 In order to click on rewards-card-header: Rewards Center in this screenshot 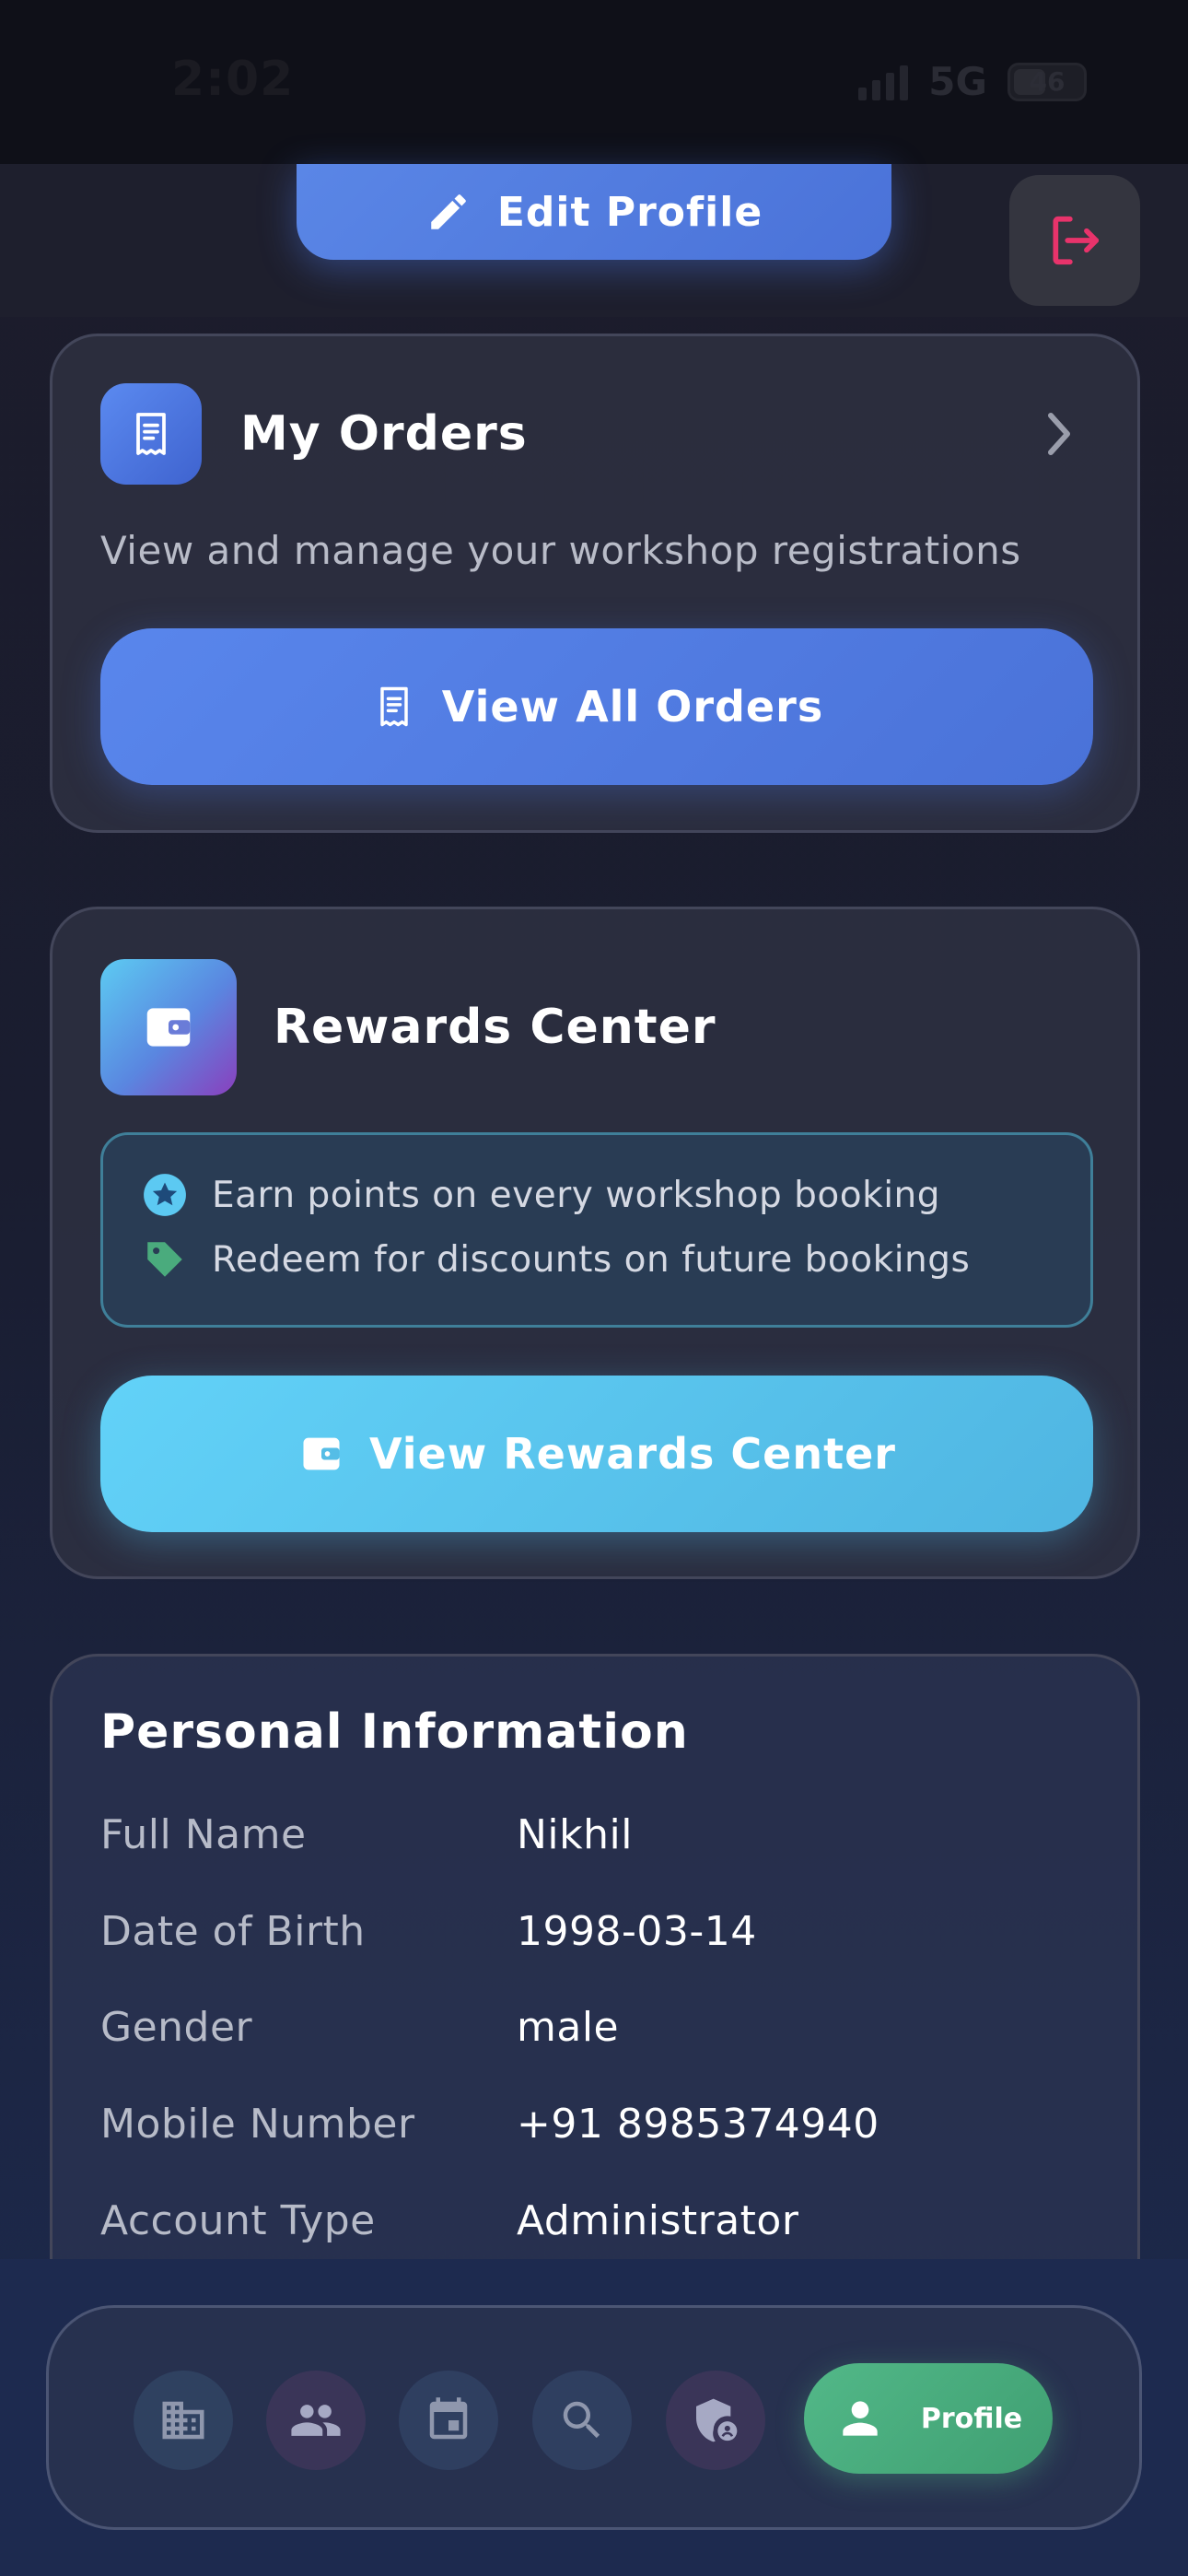, I will do `click(408, 1027)`.